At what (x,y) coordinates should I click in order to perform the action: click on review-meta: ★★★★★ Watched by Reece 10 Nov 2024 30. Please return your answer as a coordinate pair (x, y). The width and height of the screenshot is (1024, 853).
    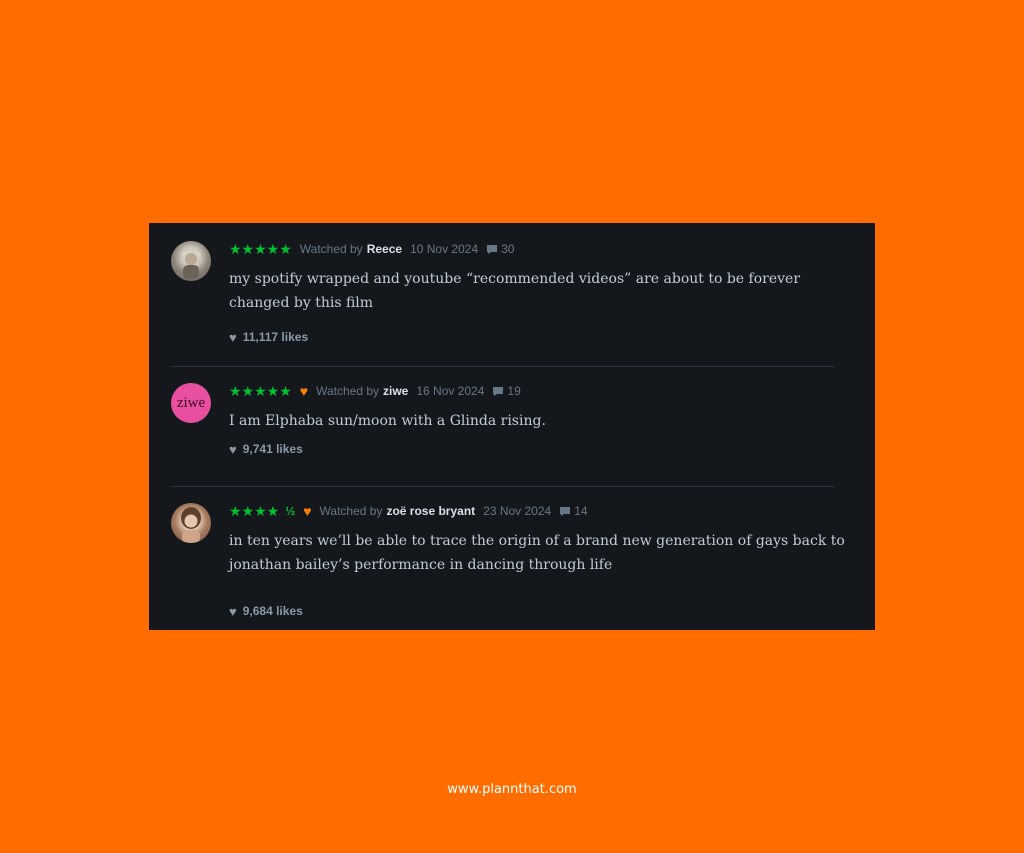
    Looking at the image, I should click on (371, 249).